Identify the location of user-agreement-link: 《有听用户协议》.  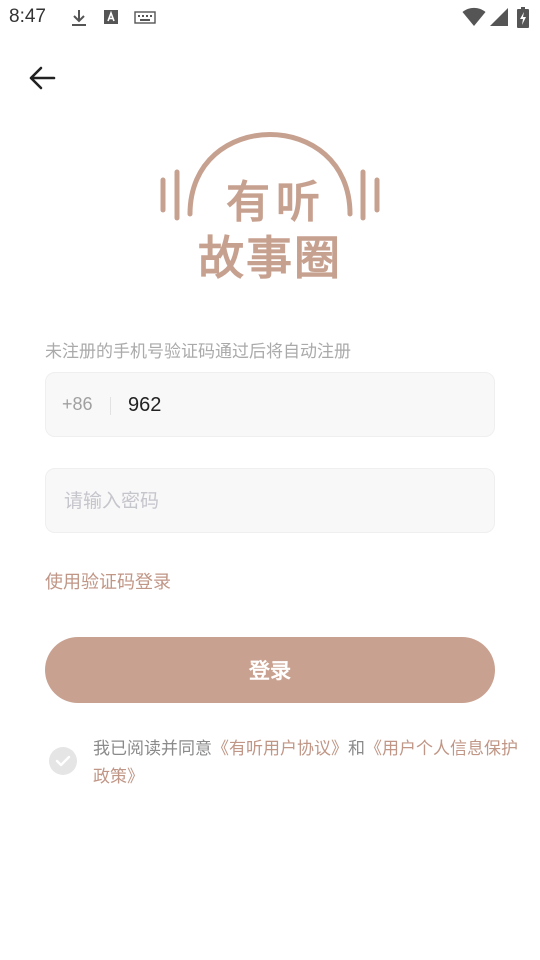
(280, 749).